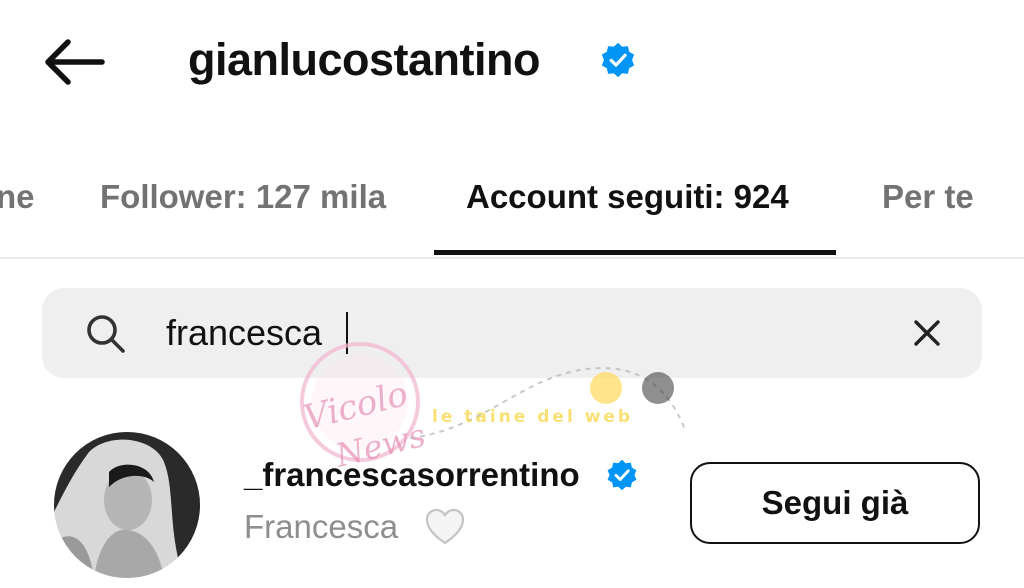 The width and height of the screenshot is (1024, 588). I want to click on full-name: Francesca, so click(321, 526).